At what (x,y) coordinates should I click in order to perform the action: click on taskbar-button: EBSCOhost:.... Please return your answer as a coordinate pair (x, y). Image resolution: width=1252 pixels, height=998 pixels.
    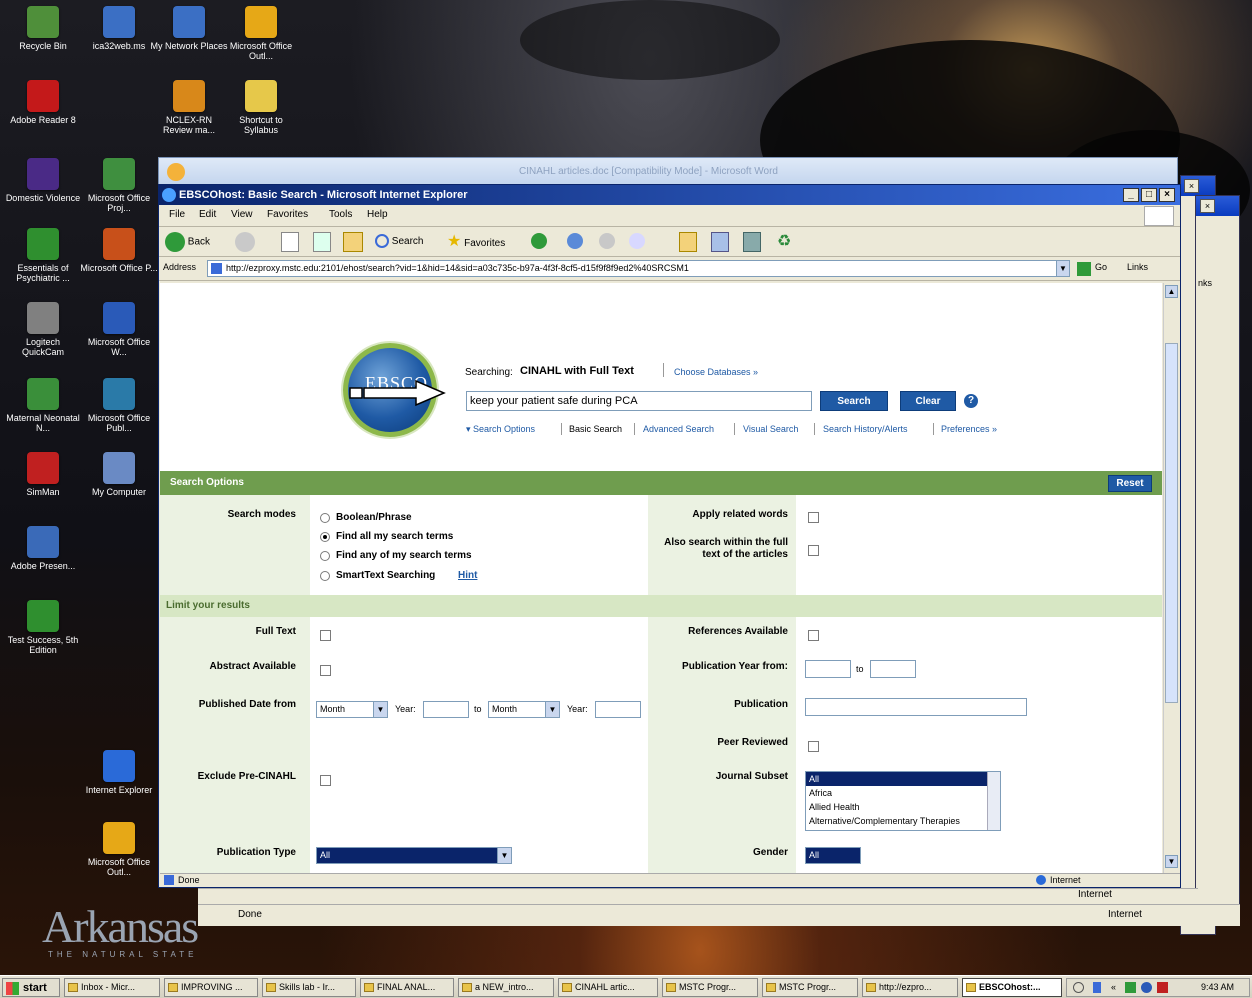
    Looking at the image, I should click on (1012, 987).